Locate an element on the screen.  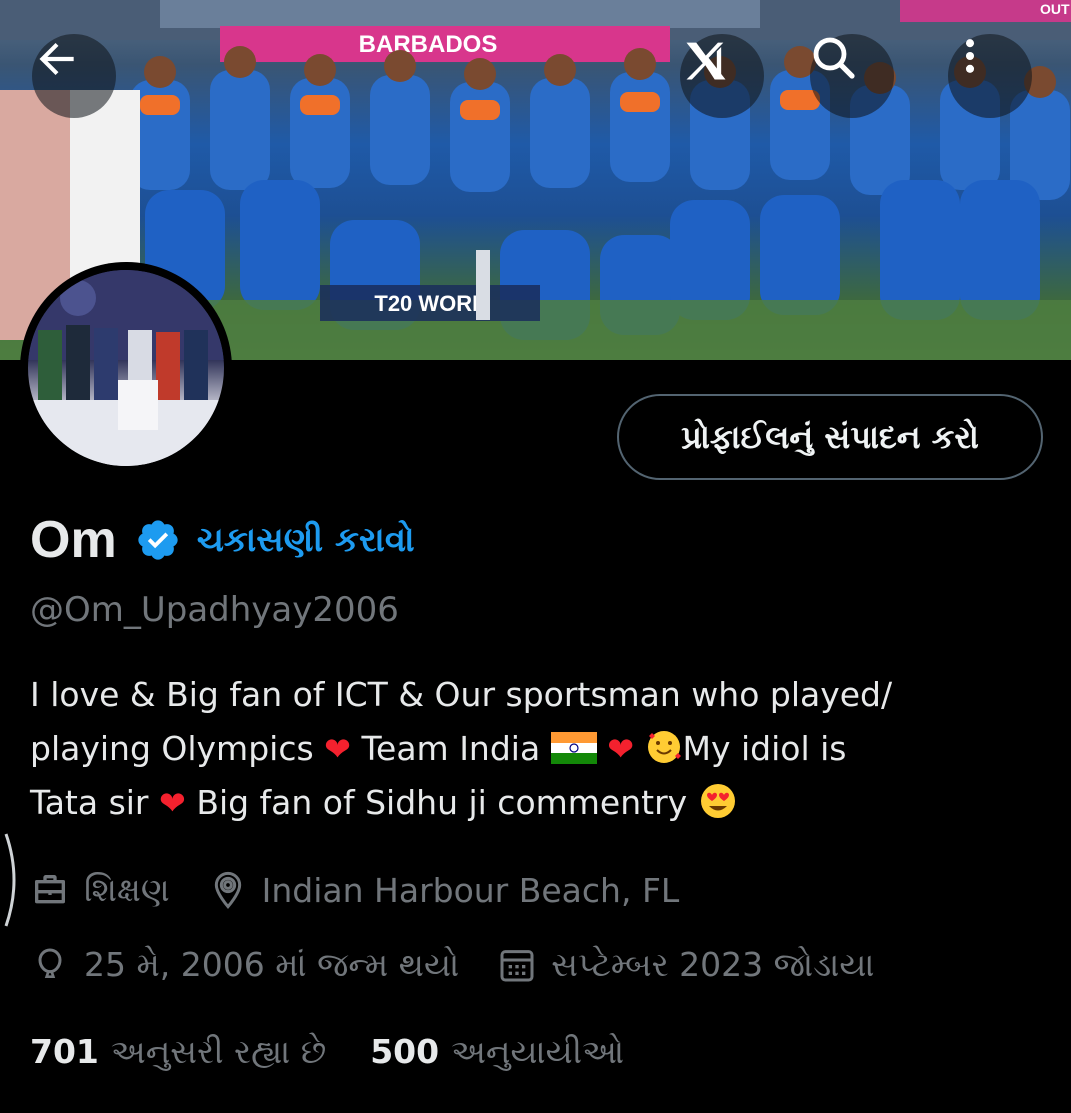
heart-eyes-emoji-icon is located at coordinates (717, 801).